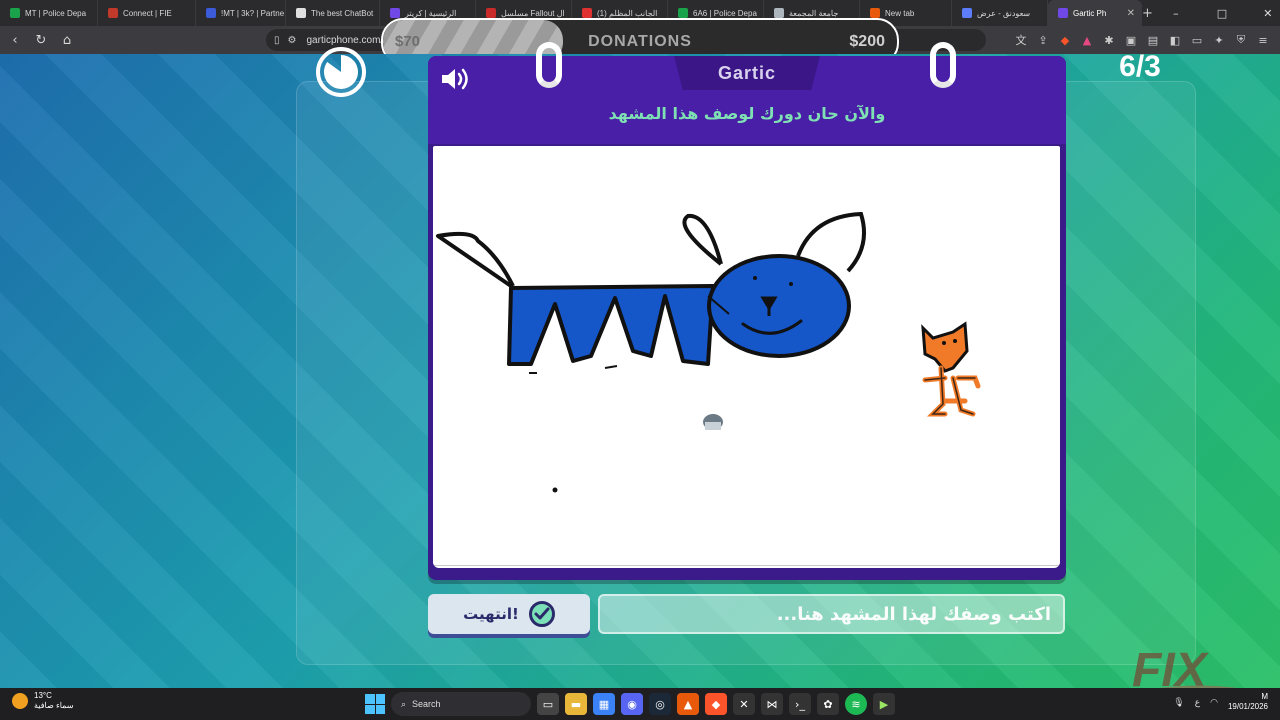  I want to click on tab-label: 6A6 | Police Depa, so click(725, 13).